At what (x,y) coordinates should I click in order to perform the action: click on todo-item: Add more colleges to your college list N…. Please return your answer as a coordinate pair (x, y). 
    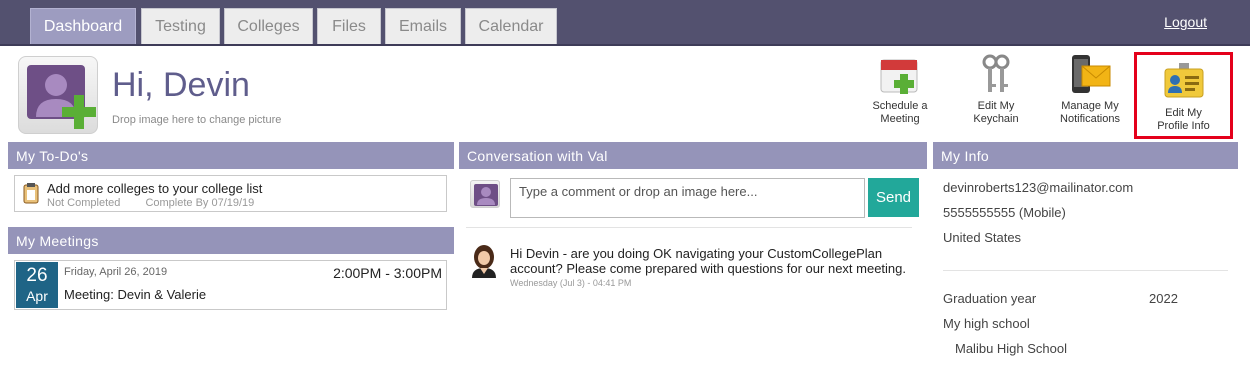
    Looking at the image, I should click on (230, 193).